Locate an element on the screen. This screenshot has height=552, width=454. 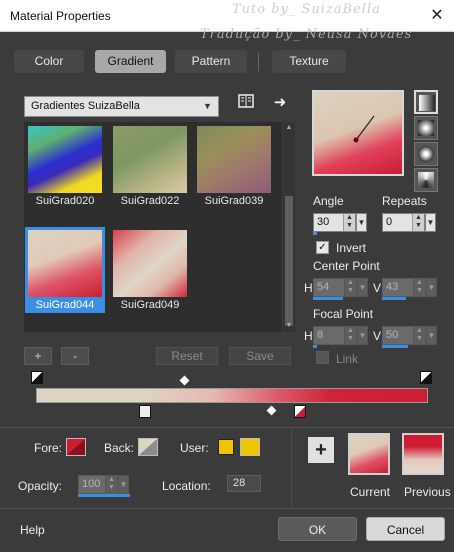
gradient-thumb-suigrad022: SuiGrad022 is located at coordinates (150, 166).